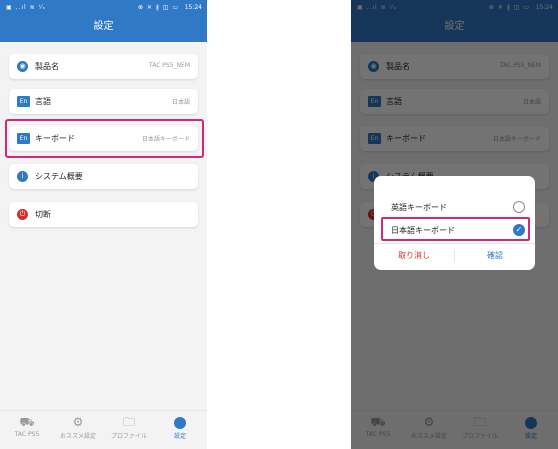  What do you see at coordinates (103, 8) in the screenshot?
I see `status-bar: ▣ ..ıl ≋ ⁱ⁄ₛ ⊗ ✕ ∦ ◫ ▭ 15:24` at bounding box center [103, 8].